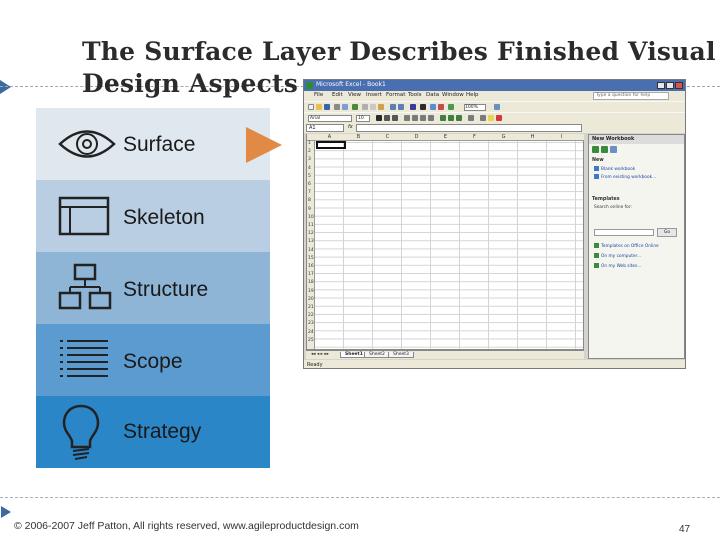  What do you see at coordinates (311, 291) in the screenshot?
I see `row-header: 19` at bounding box center [311, 291].